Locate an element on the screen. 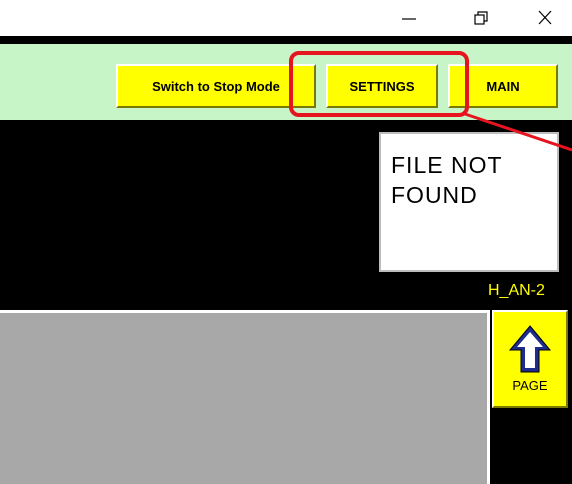 This screenshot has height=484, width=572. callout-line is located at coordinates (518, 132).